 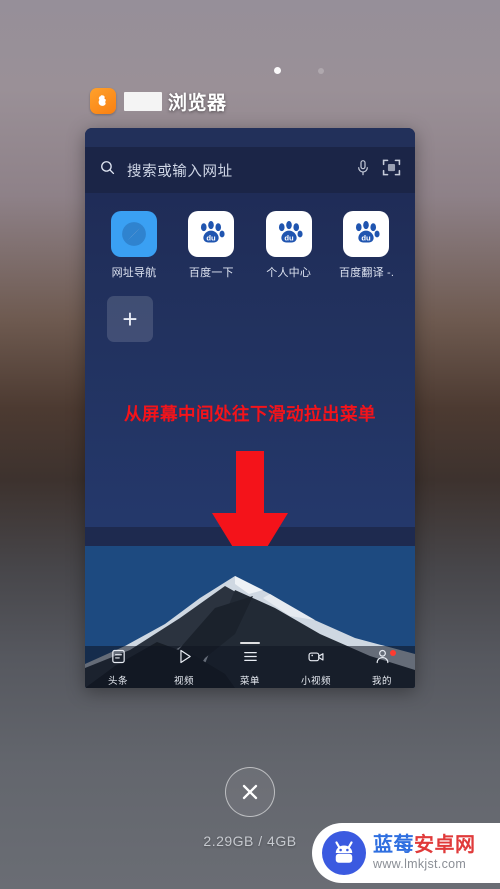 I want to click on video-camera-icon, so click(x=316, y=659).